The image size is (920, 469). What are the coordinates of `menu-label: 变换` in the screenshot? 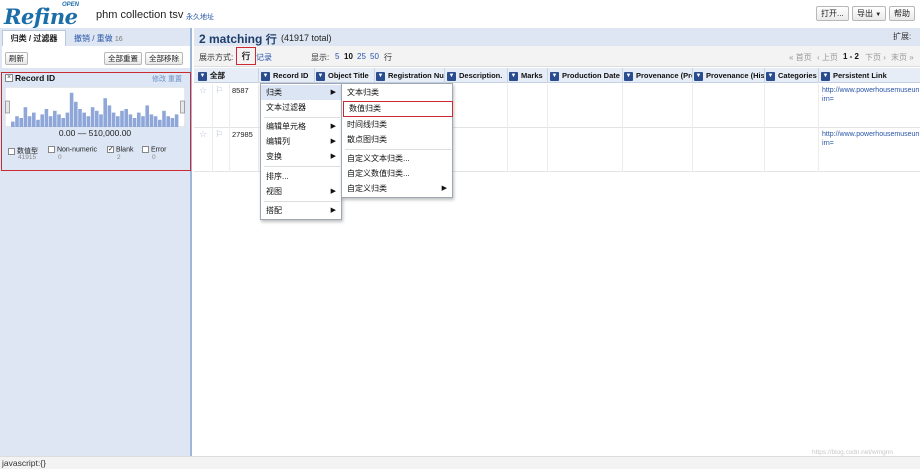 It's located at (274, 156).